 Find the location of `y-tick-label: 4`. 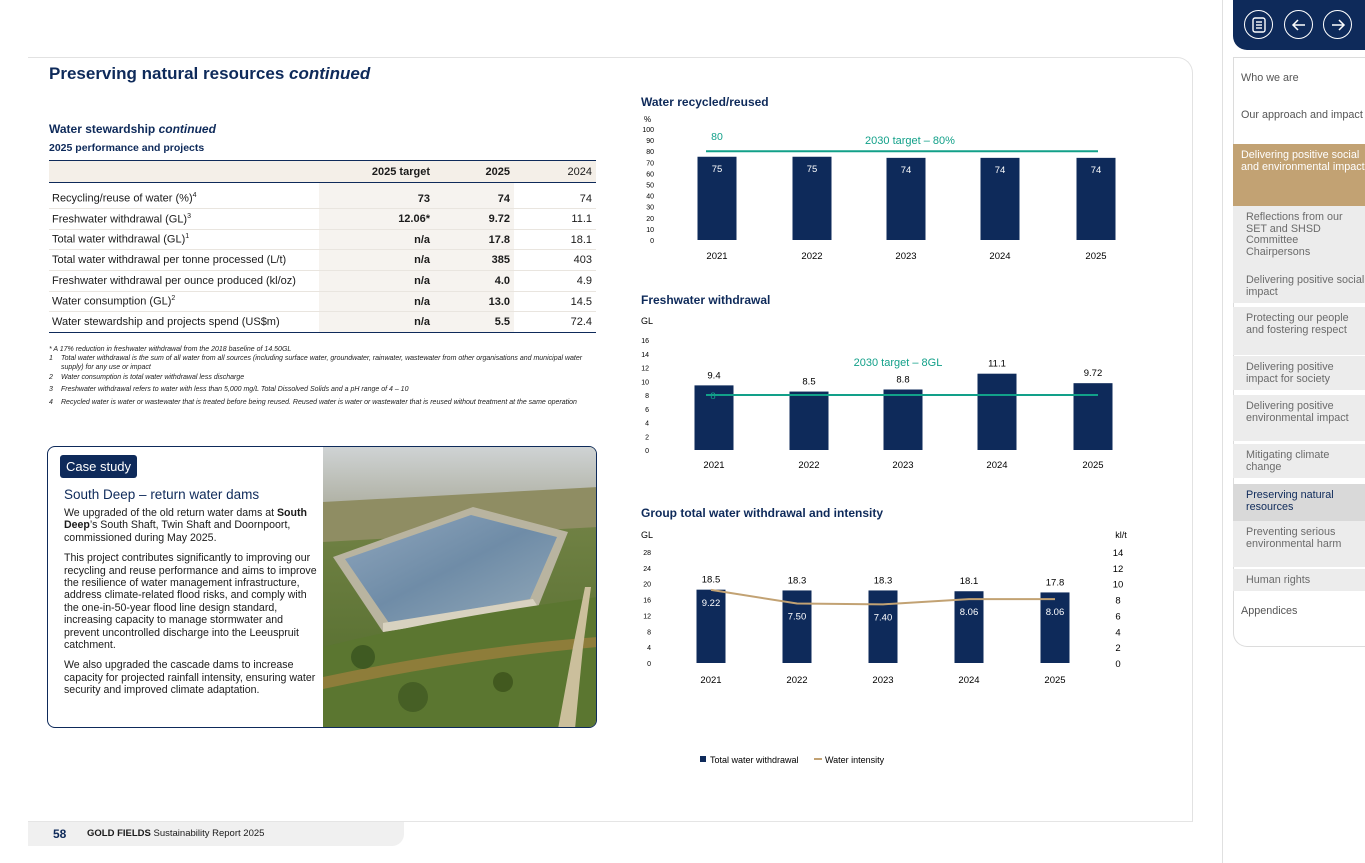

y-tick-label: 4 is located at coordinates (649, 648).